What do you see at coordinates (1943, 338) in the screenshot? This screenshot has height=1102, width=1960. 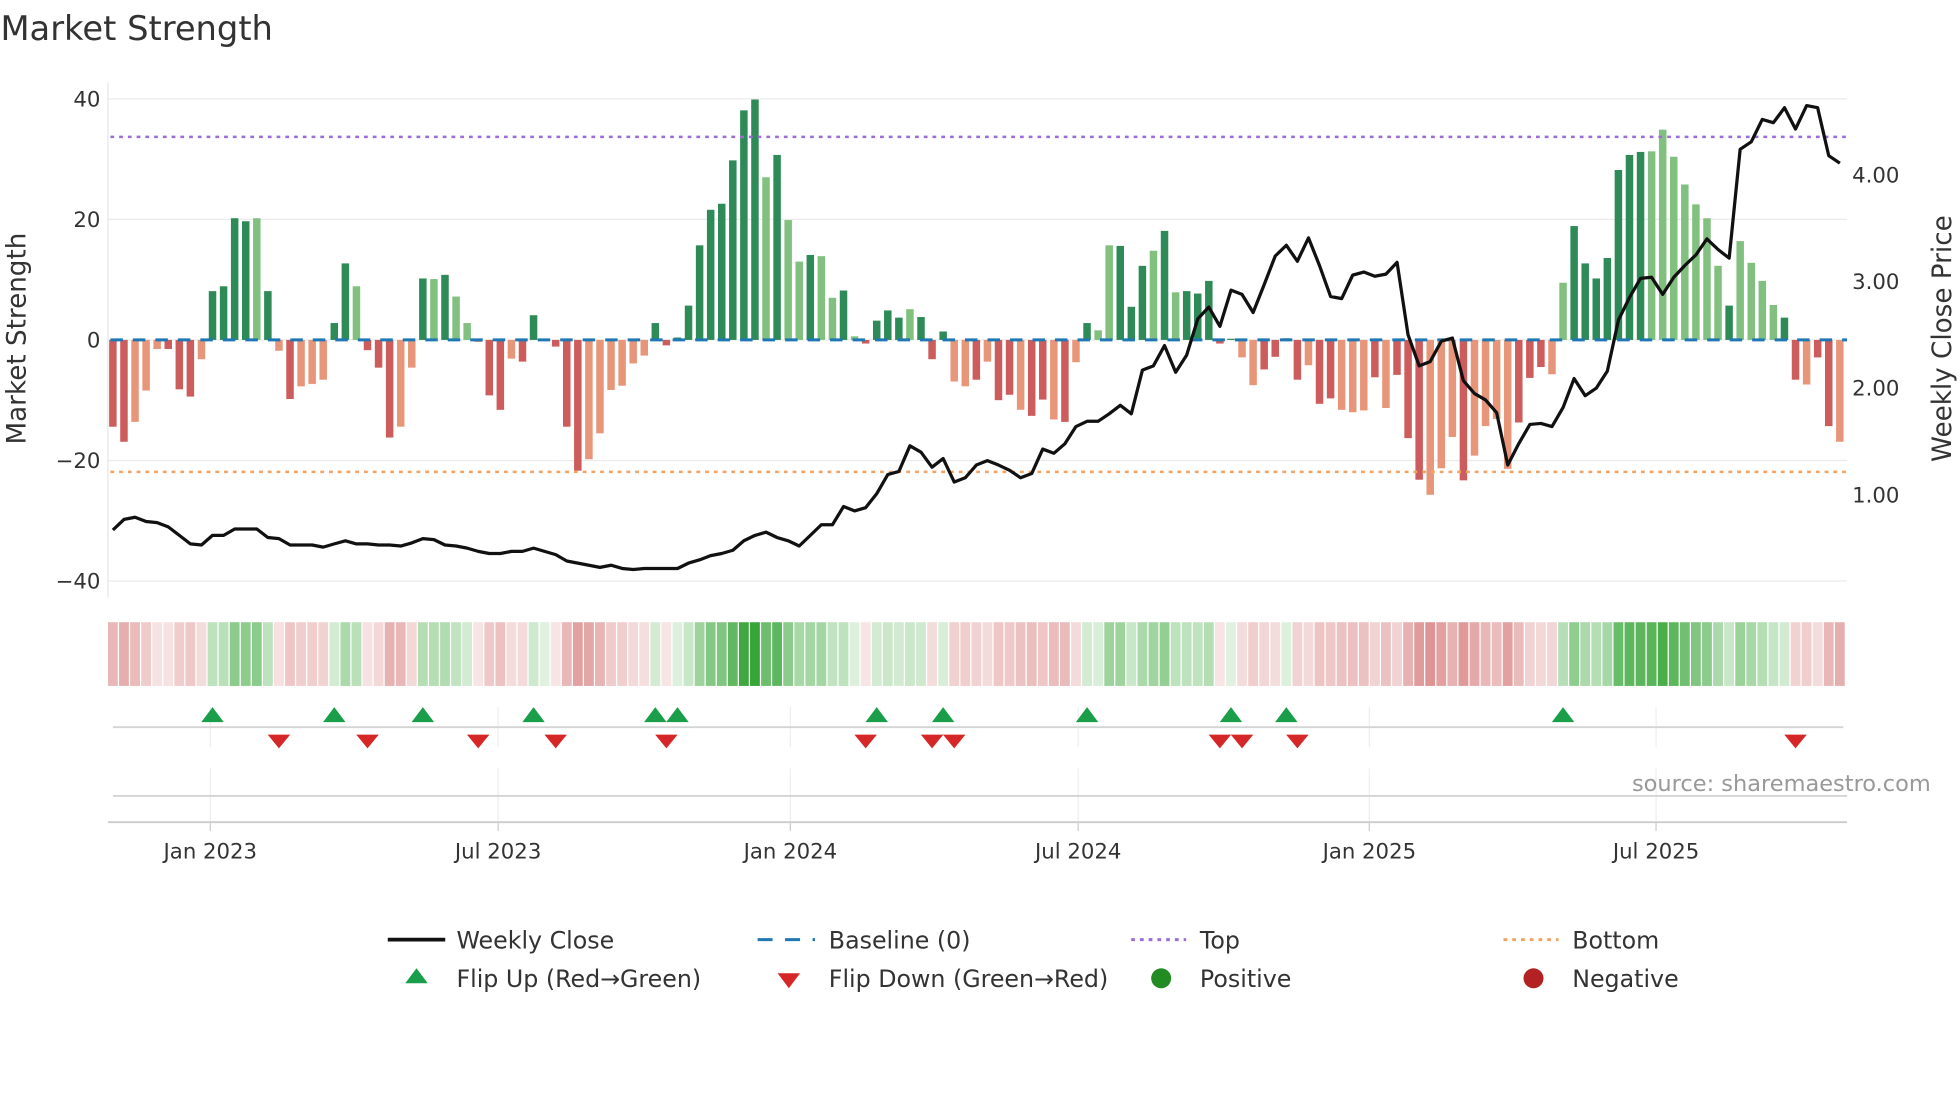 I see `y2-axis-title: Weekly Close Price` at bounding box center [1943, 338].